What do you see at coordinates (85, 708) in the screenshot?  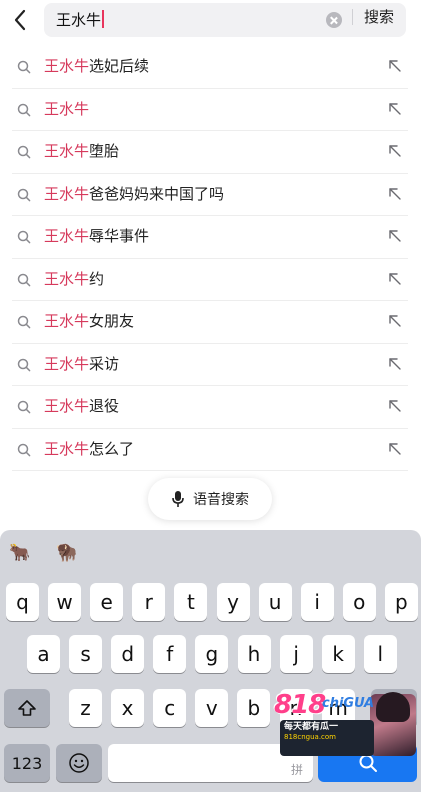 I see `key-z: z` at bounding box center [85, 708].